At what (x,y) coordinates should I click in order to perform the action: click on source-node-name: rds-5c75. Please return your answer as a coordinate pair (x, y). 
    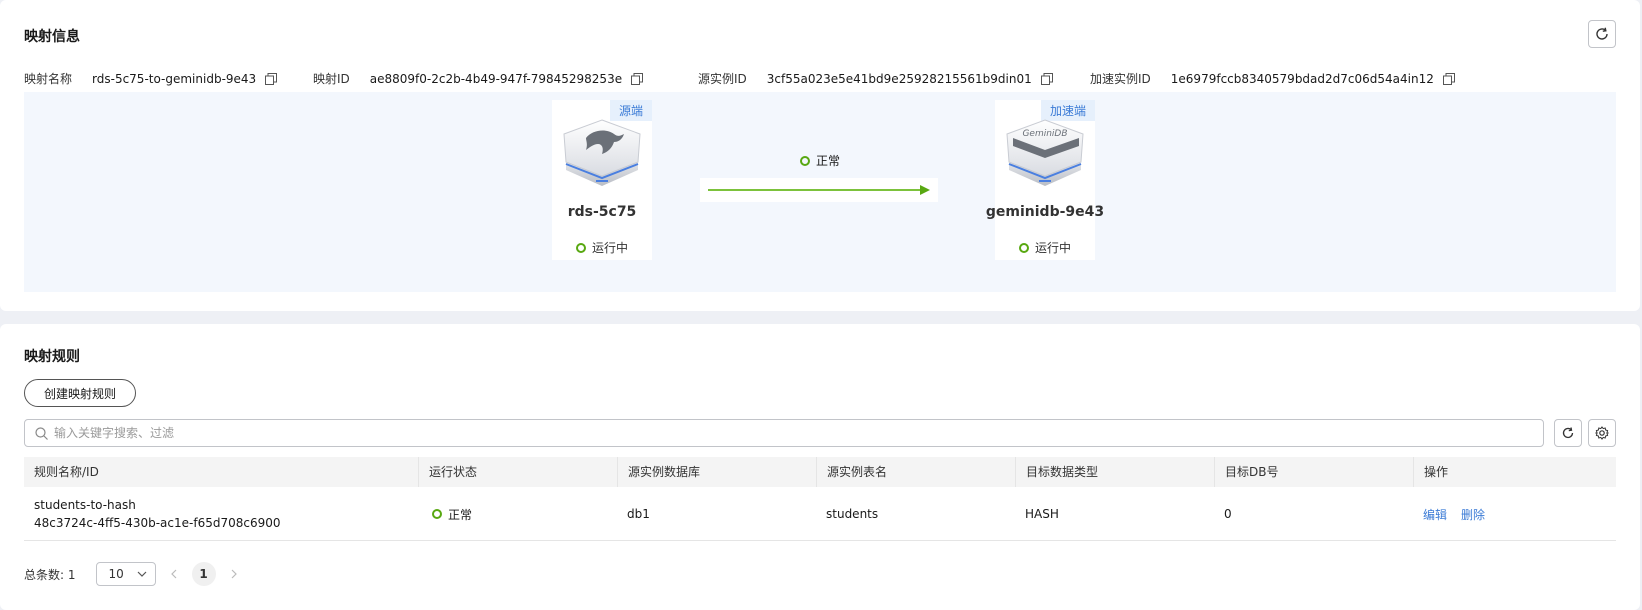
    Looking at the image, I should click on (602, 212).